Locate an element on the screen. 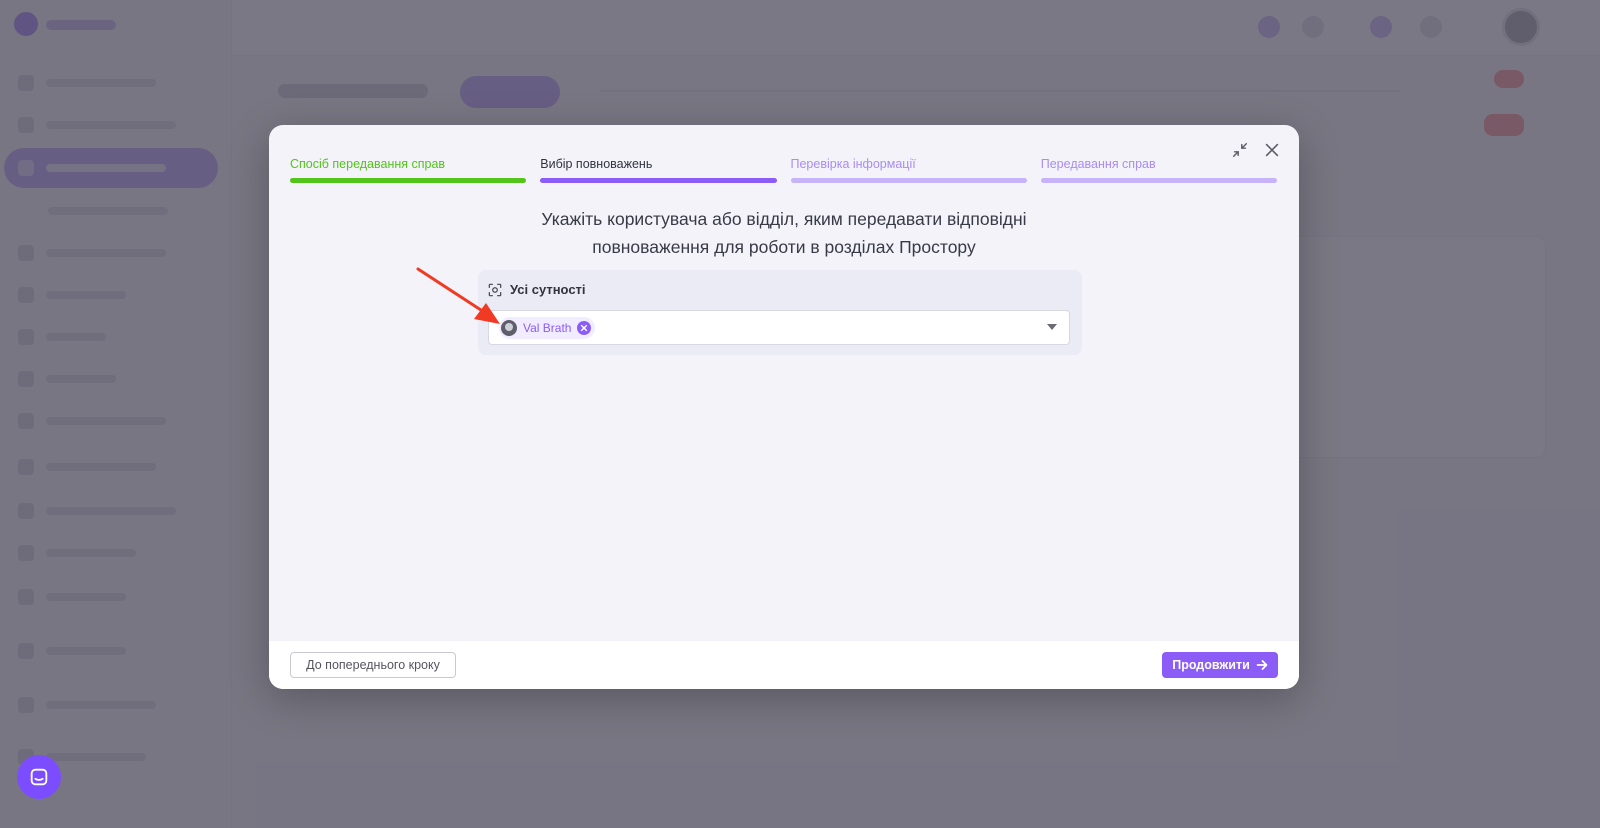 The height and width of the screenshot is (828, 1600). chat-icon is located at coordinates (39, 777).